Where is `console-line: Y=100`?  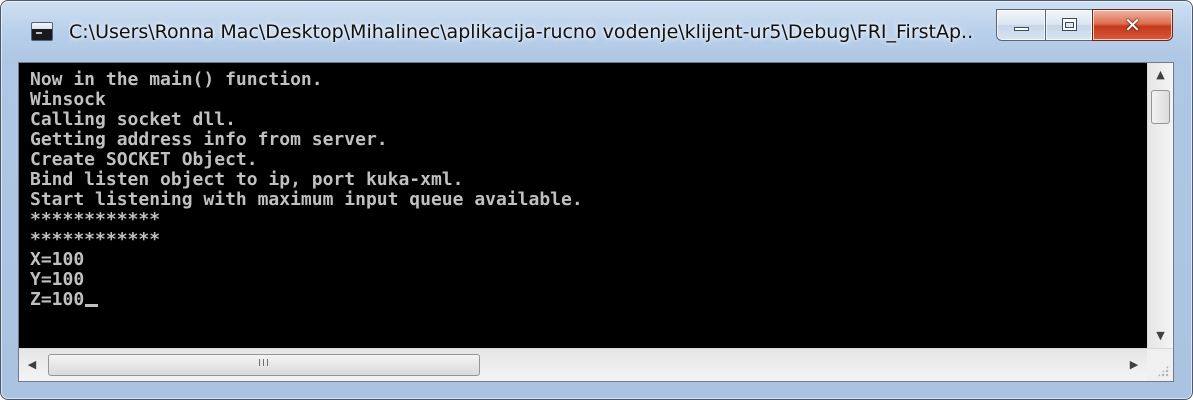
console-line: Y=100 is located at coordinates (57, 279).